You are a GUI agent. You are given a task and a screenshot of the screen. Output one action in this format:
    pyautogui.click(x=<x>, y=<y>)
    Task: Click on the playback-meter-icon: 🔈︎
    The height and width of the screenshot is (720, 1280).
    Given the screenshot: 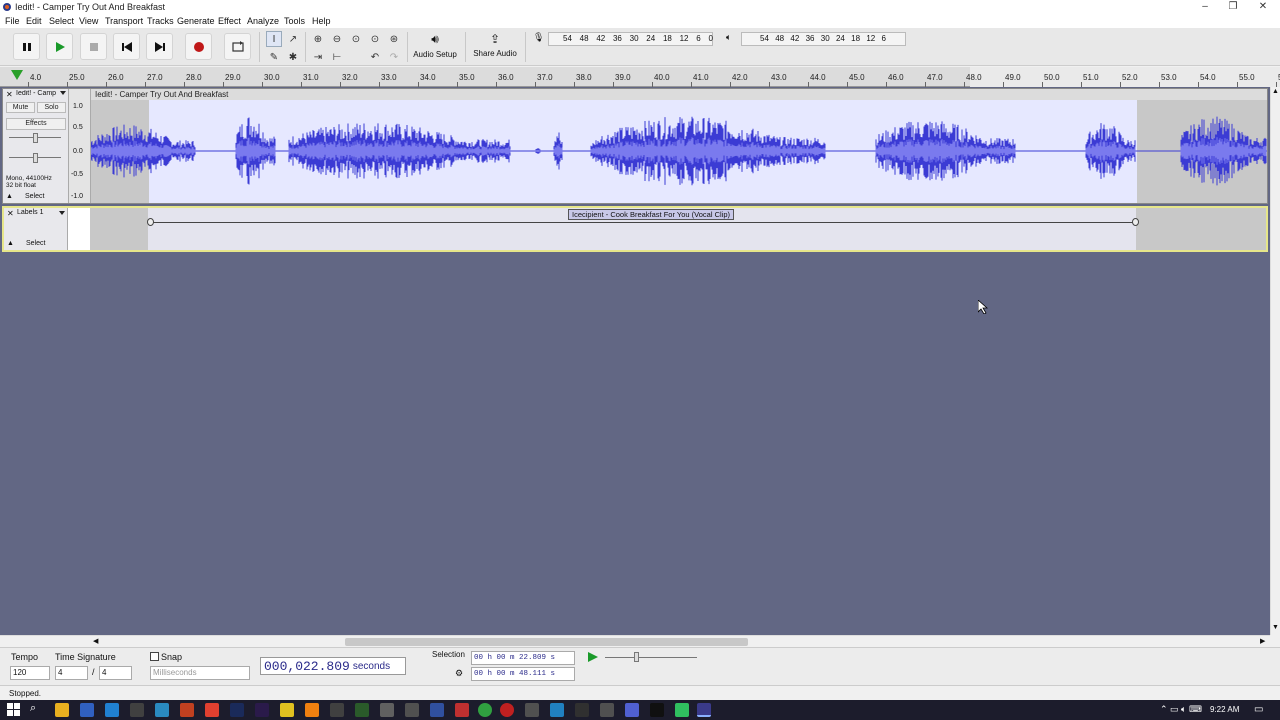 What is the action you would take?
    pyautogui.click(x=731, y=38)
    